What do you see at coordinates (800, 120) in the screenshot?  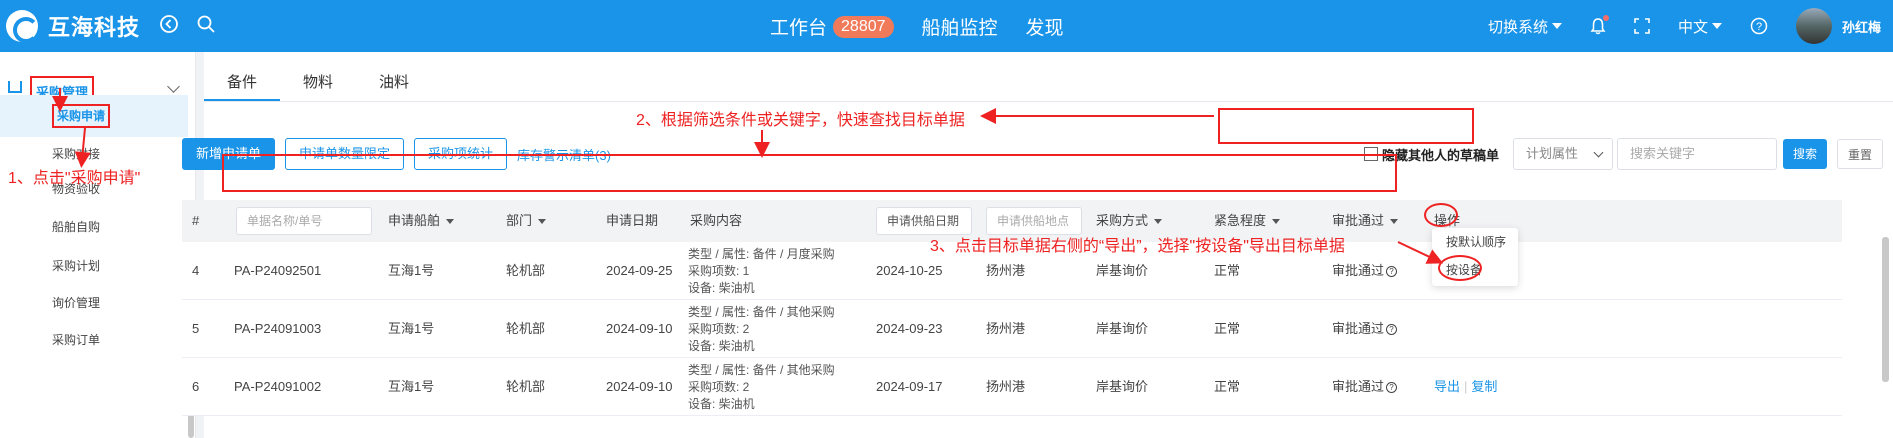 I see `step2-annotation: 2、根据筛选条件或关键字，快速查找目标单据` at bounding box center [800, 120].